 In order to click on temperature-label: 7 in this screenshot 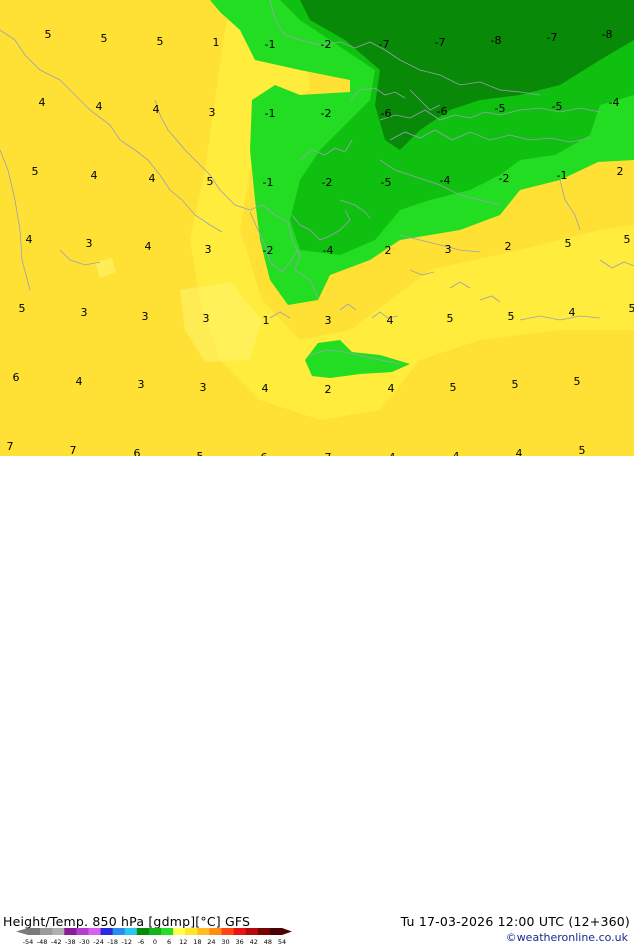, I will do `click(10, 446)`.